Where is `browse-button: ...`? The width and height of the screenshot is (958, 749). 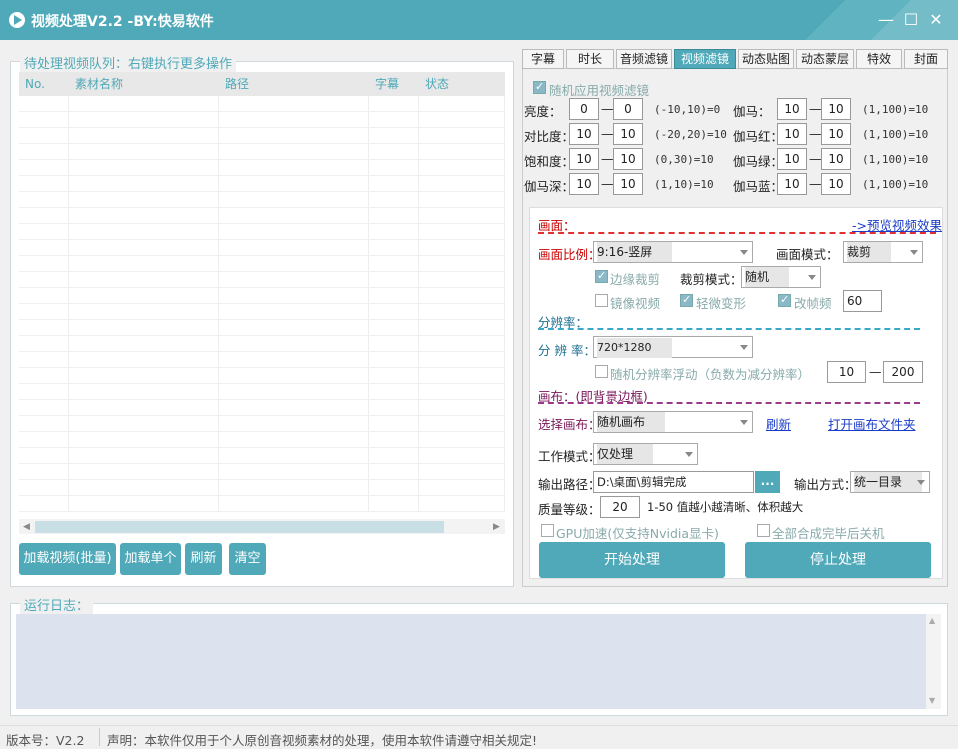
browse-button: ... is located at coordinates (767, 482).